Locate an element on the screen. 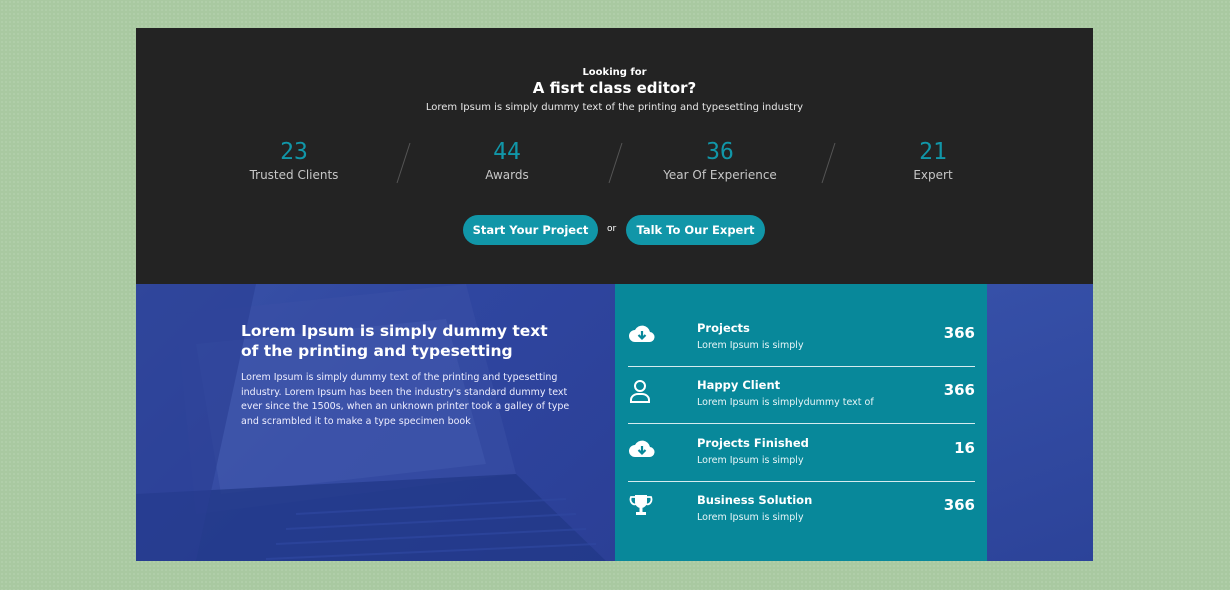 Image resolution: width=1230 pixels, height=590 pixels. feature-row-projects: Projects Lorem Ipsum is simply 366 is located at coordinates (801, 338).